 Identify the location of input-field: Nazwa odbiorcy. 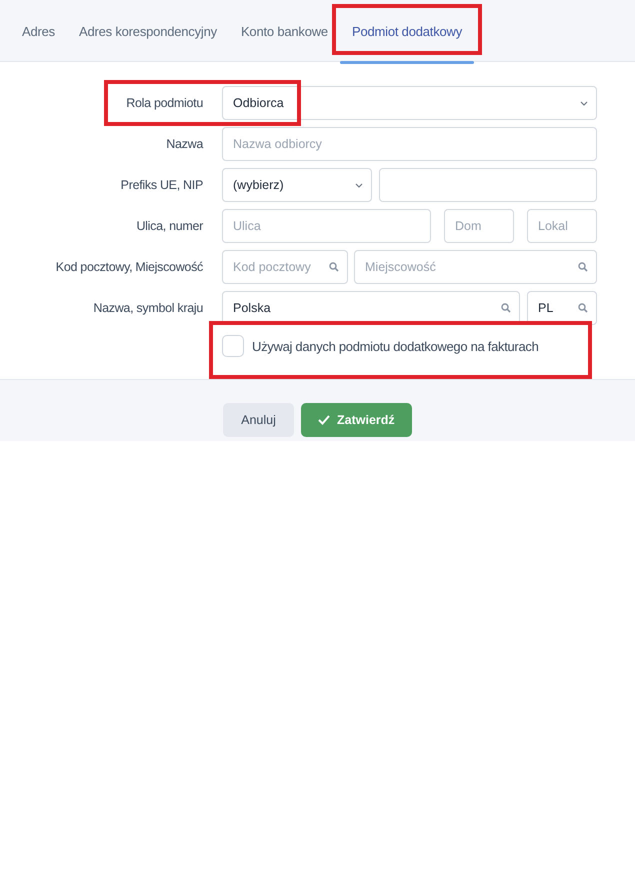
(409, 144).